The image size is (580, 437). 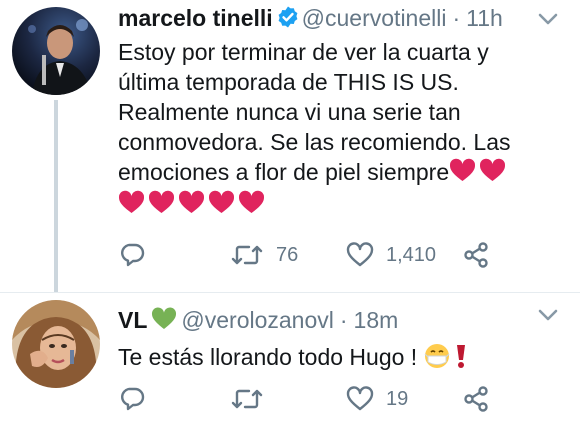 What do you see at coordinates (288, 82) in the screenshot?
I see `tweet-text-line: última temporada de THIS IS US.` at bounding box center [288, 82].